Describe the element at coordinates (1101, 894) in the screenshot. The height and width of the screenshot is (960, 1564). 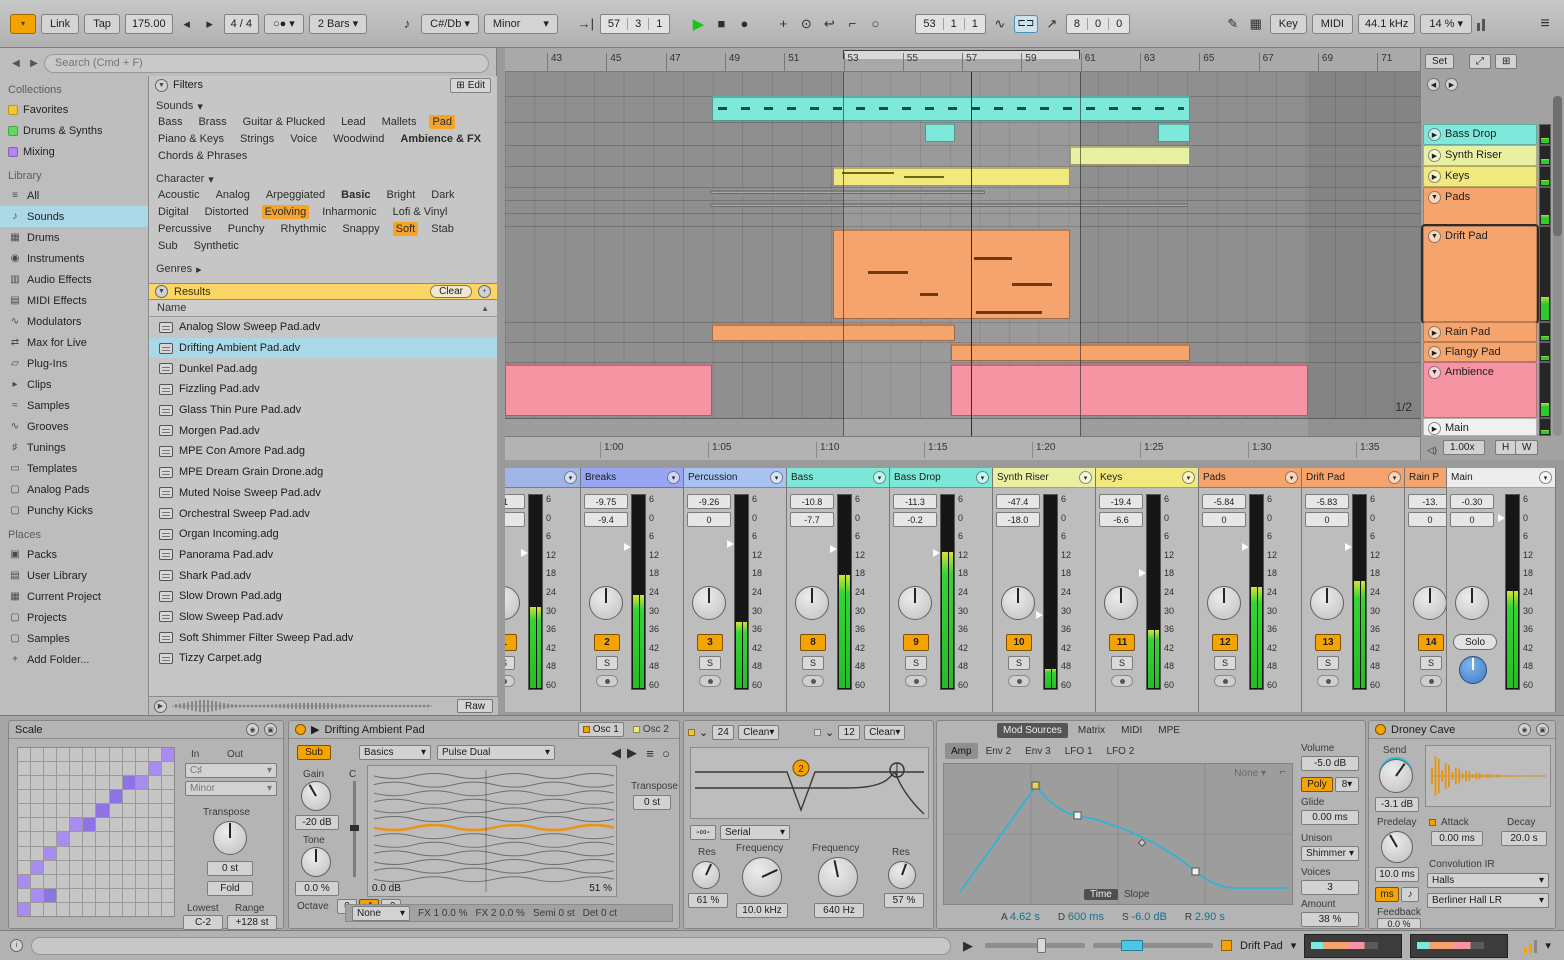
I see `time-toggle: Time` at that location.